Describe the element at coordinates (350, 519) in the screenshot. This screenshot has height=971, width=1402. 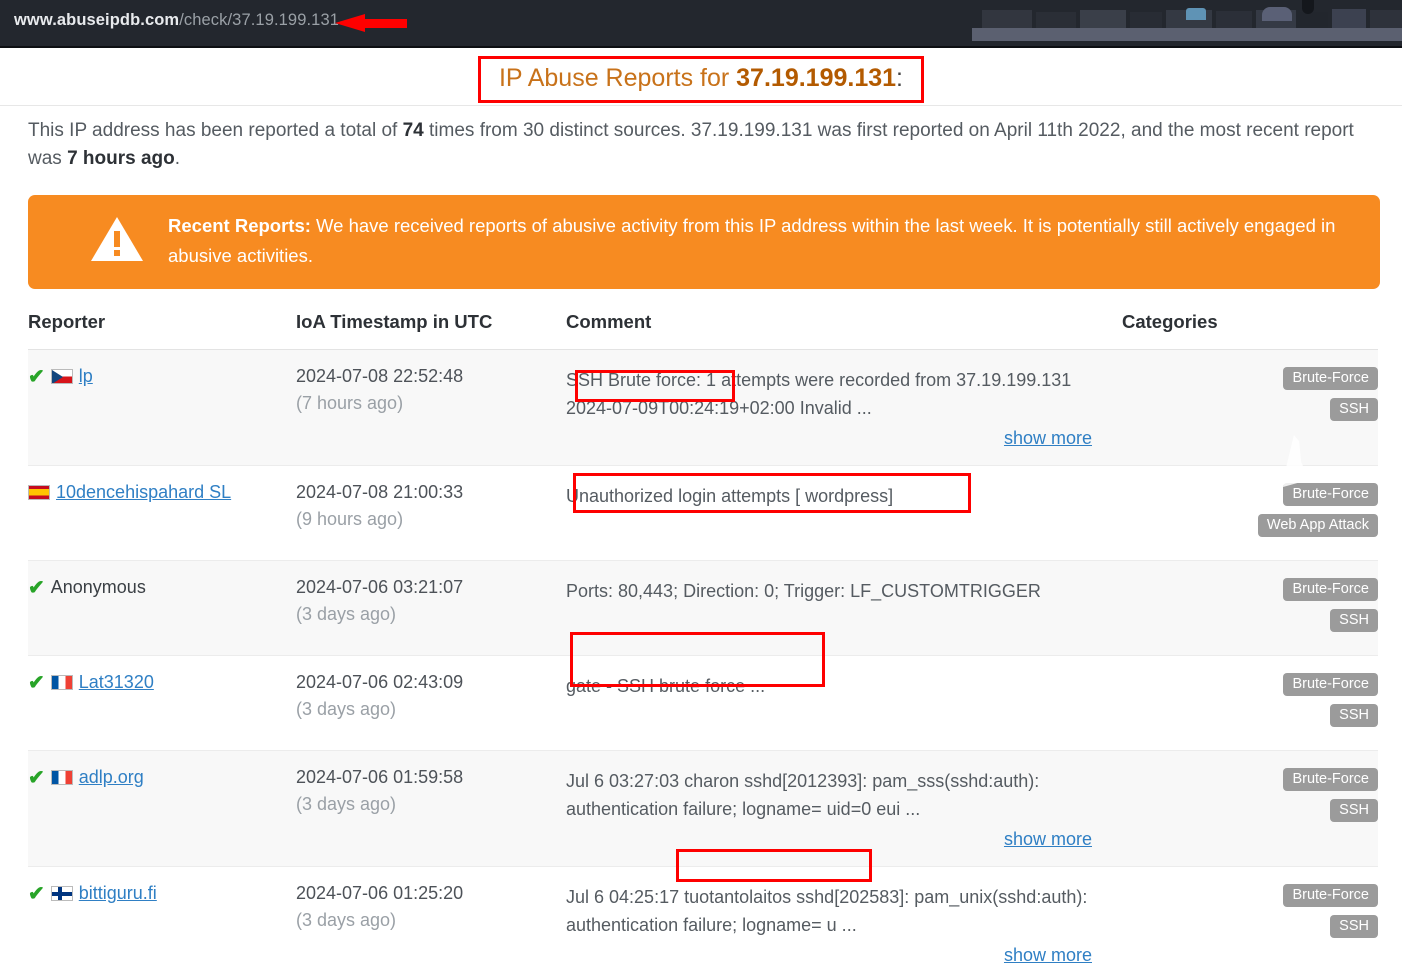
I see `report-time-ago: (9 hours ago)` at that location.